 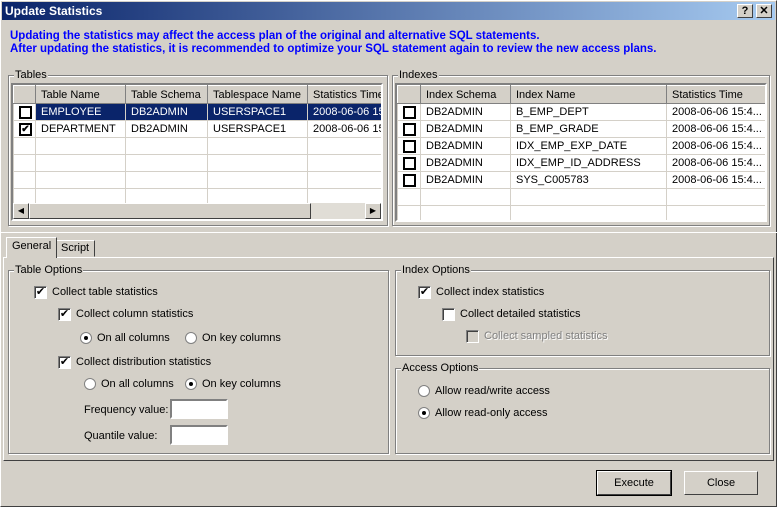 What do you see at coordinates (199, 409) in the screenshot?
I see `frequency-value-input` at bounding box center [199, 409].